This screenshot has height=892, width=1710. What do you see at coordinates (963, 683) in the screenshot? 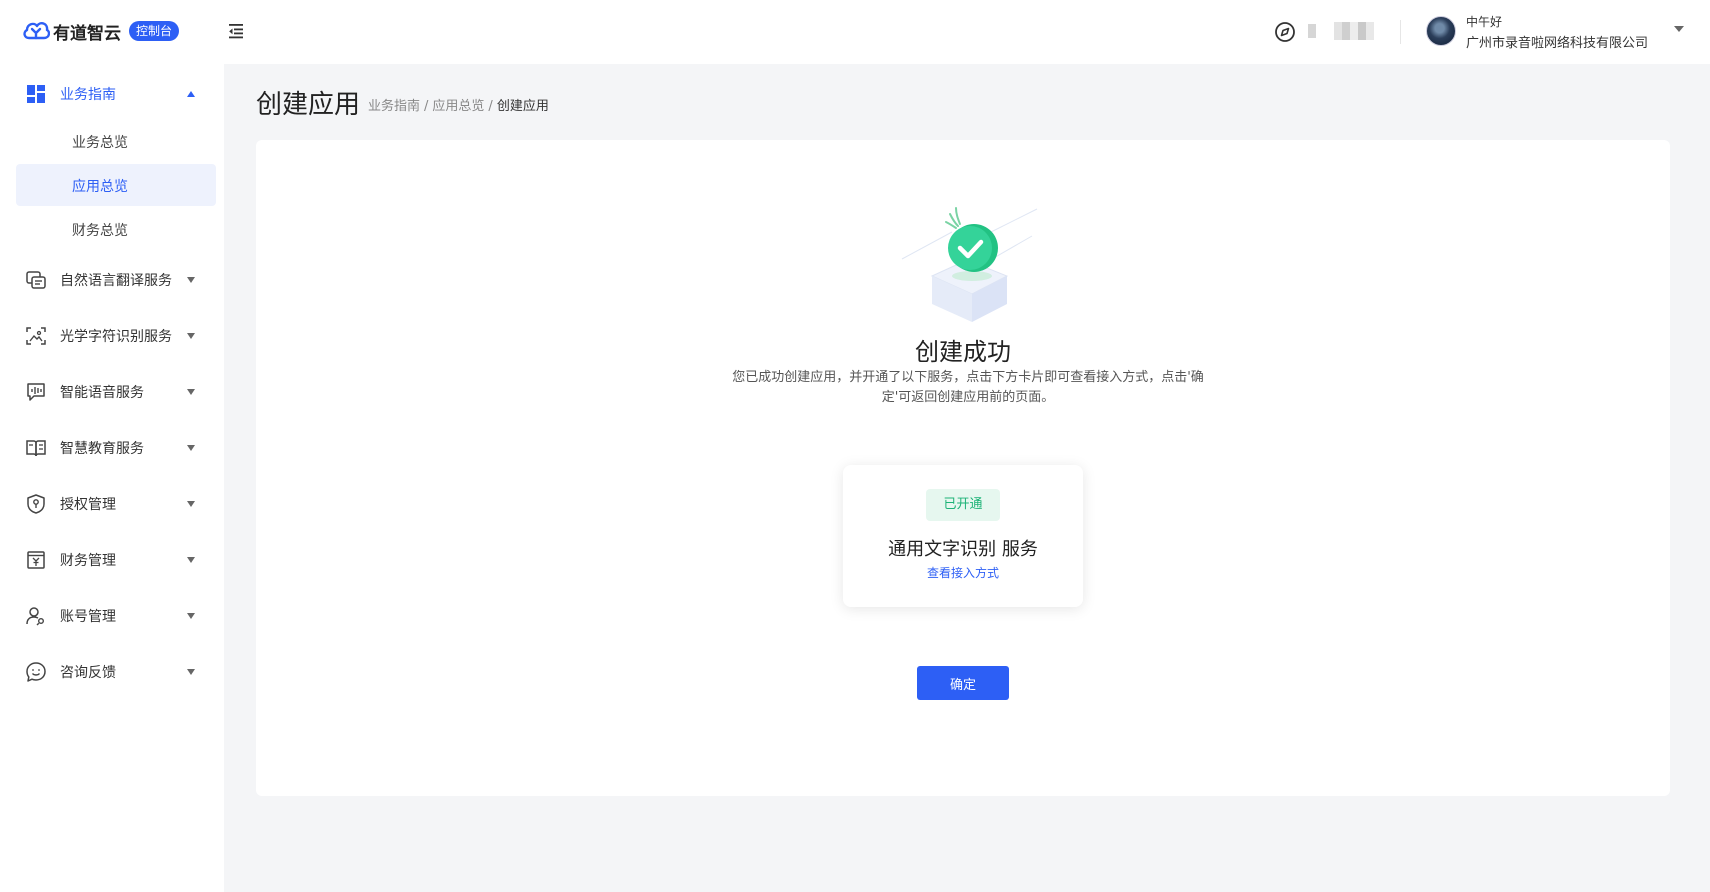
I see `confirm-button: 确定` at bounding box center [963, 683].